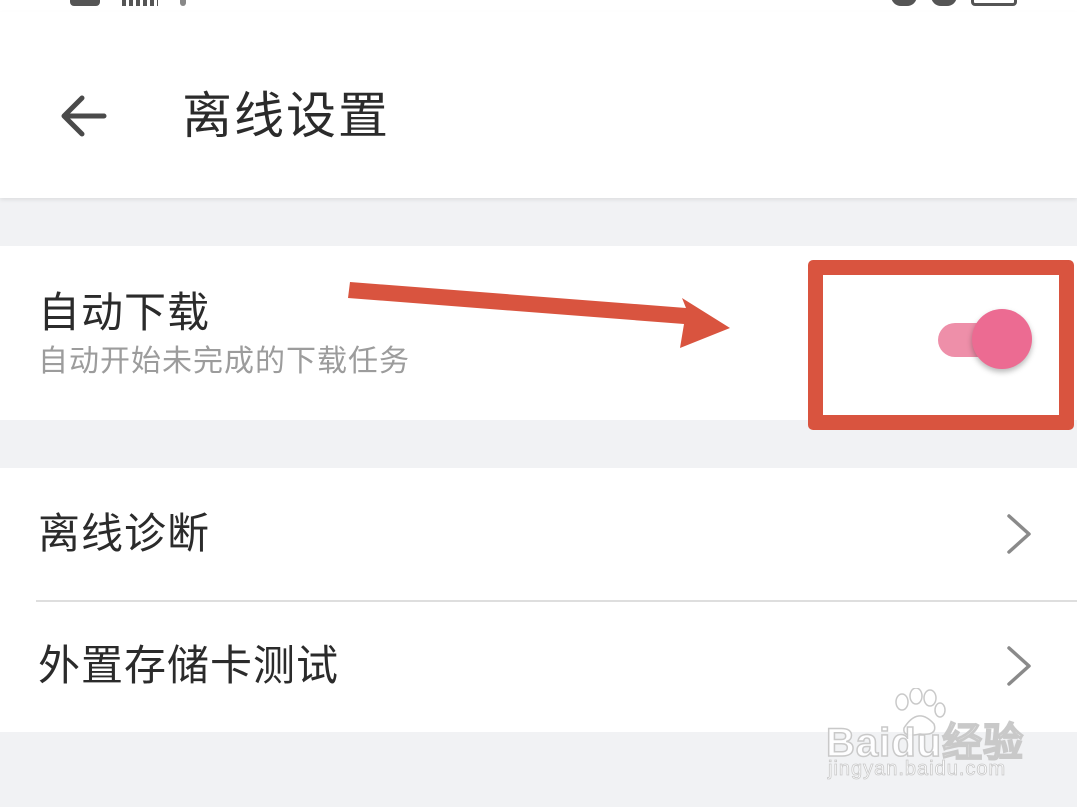 The width and height of the screenshot is (1077, 807). What do you see at coordinates (994, 3) in the screenshot?
I see `battery-icon` at bounding box center [994, 3].